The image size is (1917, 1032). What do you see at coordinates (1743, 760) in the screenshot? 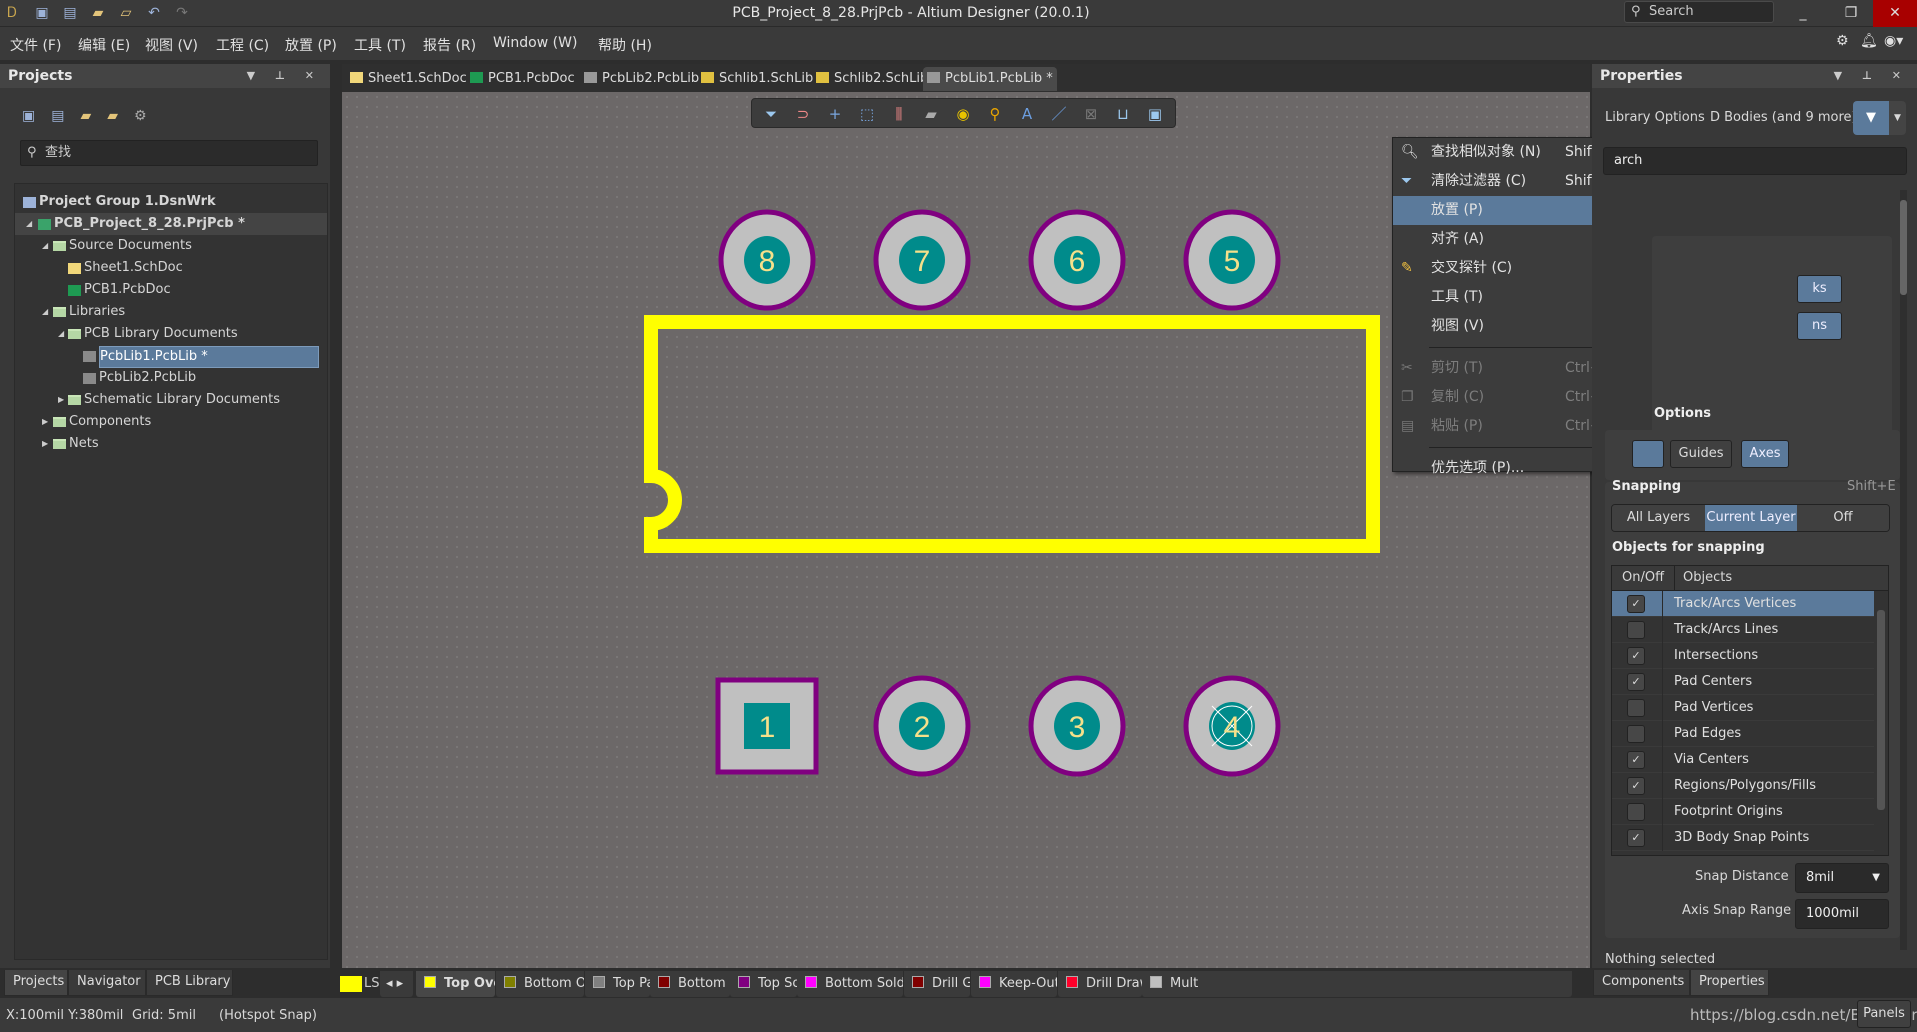
I see `table-row: ✓ Via Centers` at bounding box center [1743, 760].